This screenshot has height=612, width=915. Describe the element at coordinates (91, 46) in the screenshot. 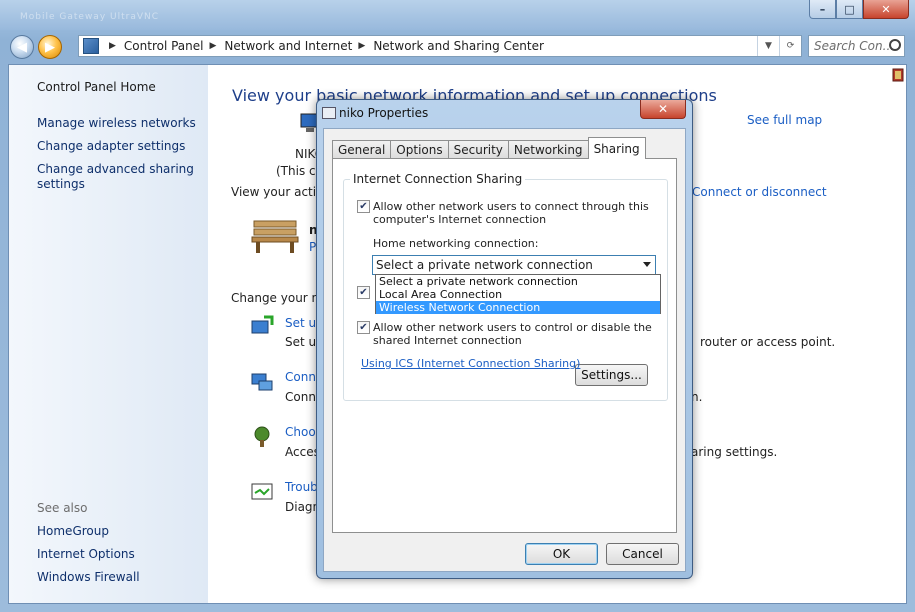

I see `control-panel-icon` at that location.